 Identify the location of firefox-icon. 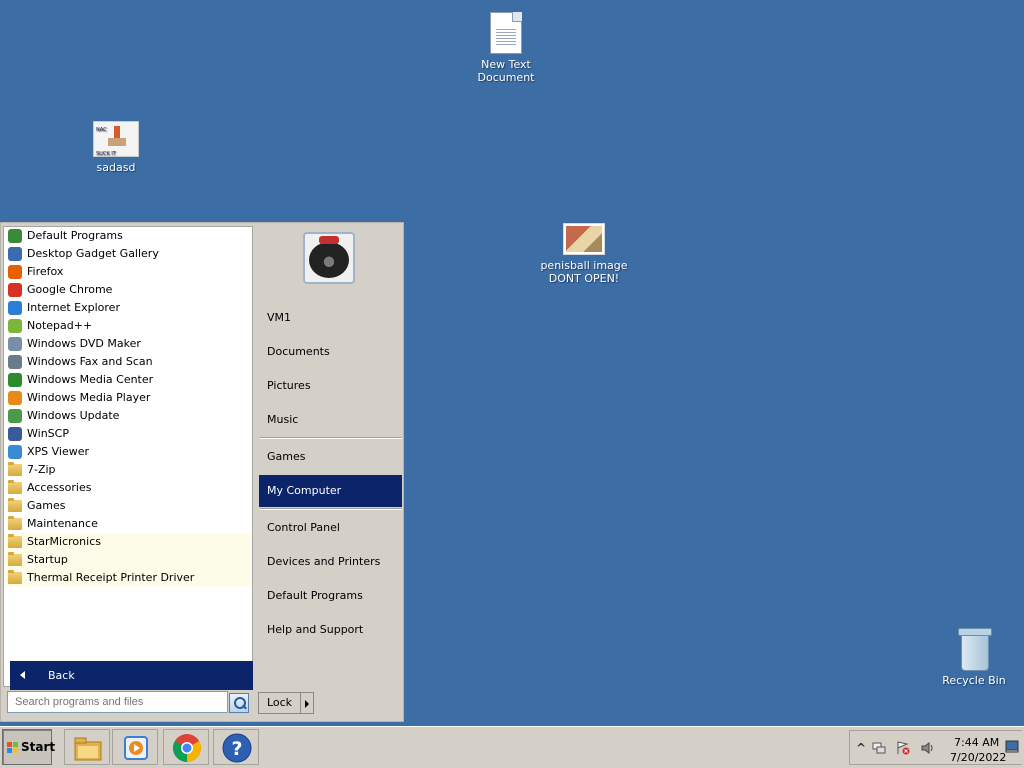
(15, 272).